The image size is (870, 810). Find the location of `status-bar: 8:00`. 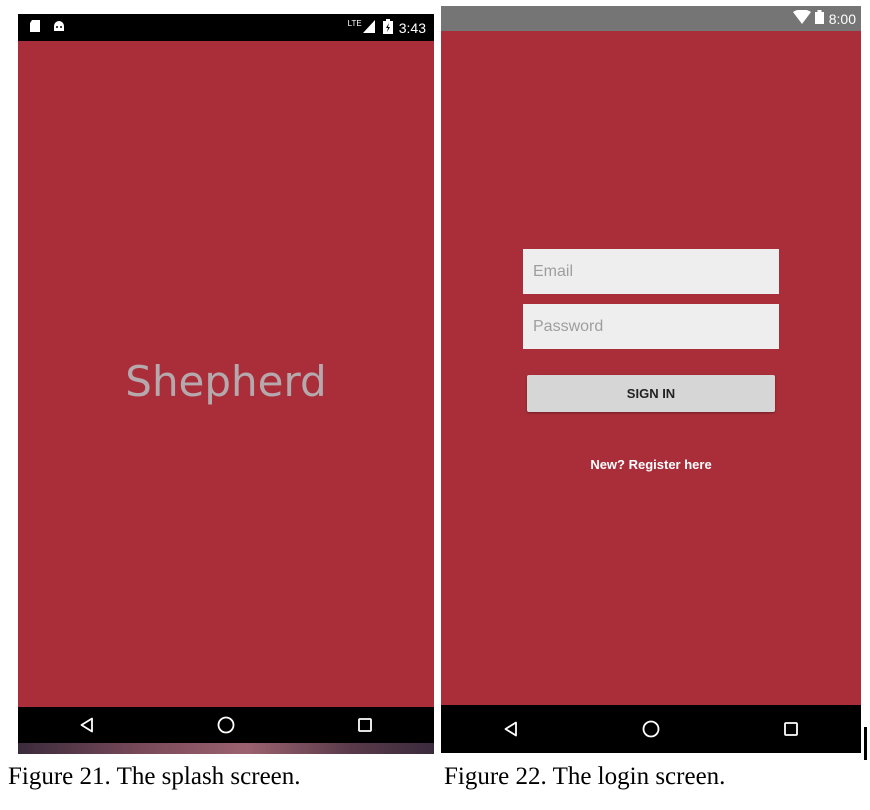

status-bar: 8:00 is located at coordinates (651, 18).